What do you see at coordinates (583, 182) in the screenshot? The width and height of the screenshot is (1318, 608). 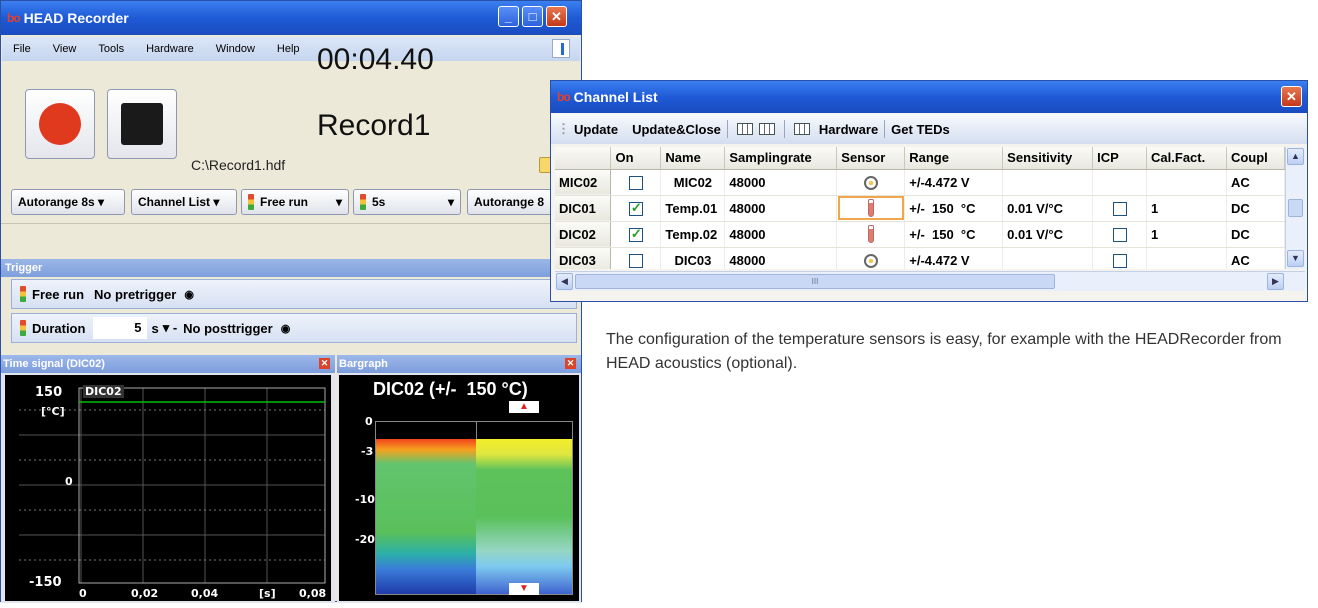 I see `row-id: MIC02` at bounding box center [583, 182].